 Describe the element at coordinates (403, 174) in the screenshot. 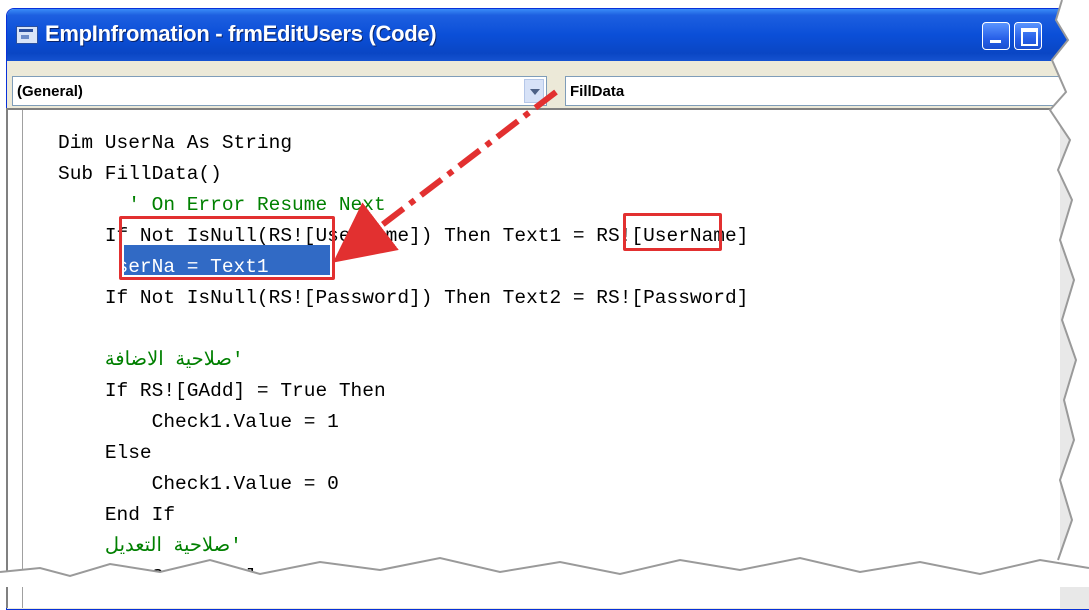

I see `code-line: Sub FillData()` at that location.